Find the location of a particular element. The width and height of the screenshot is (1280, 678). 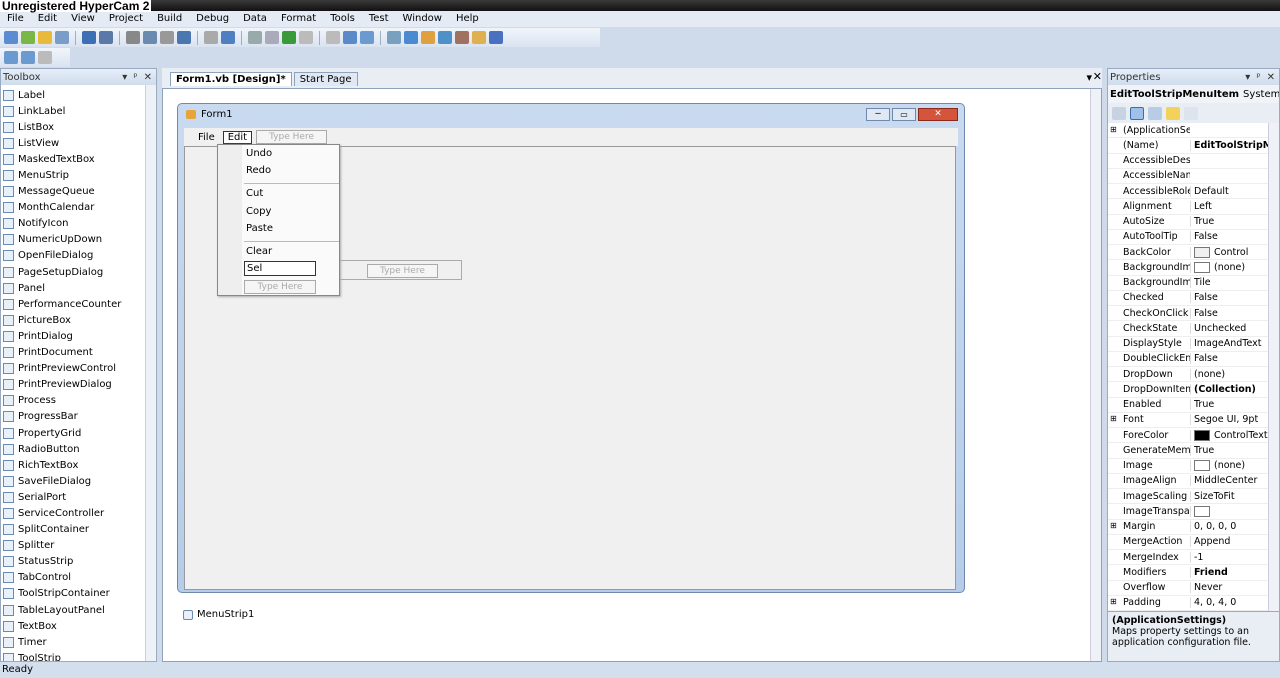

tab-0: Form1.vb [Design]* is located at coordinates (231, 79).